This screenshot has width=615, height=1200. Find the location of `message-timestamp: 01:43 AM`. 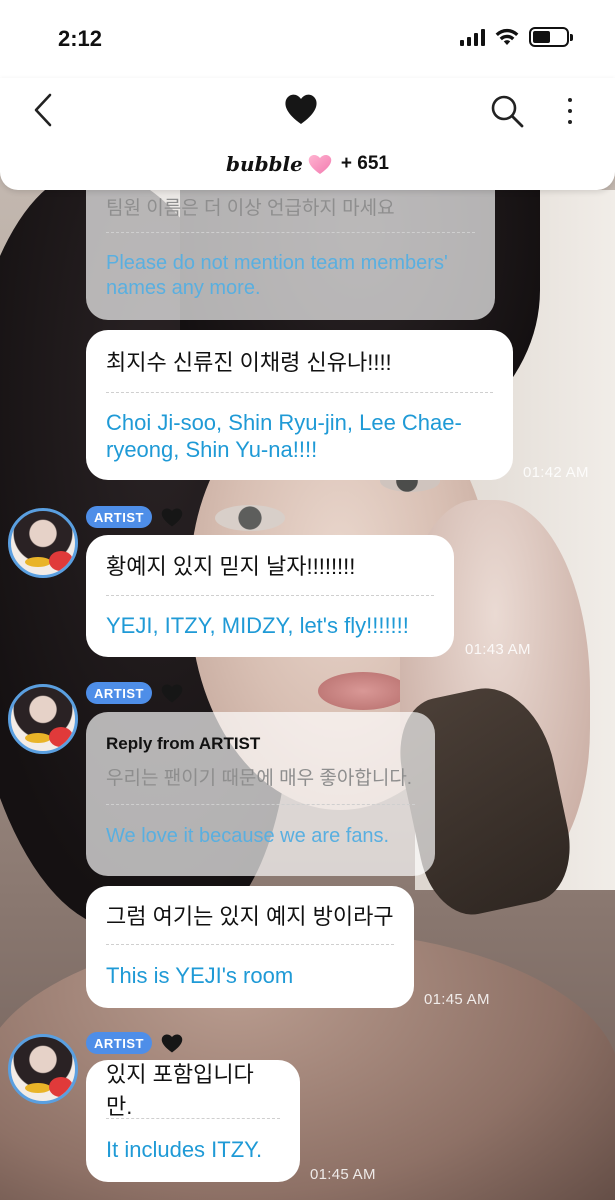

message-timestamp: 01:43 AM is located at coordinates (498, 649).